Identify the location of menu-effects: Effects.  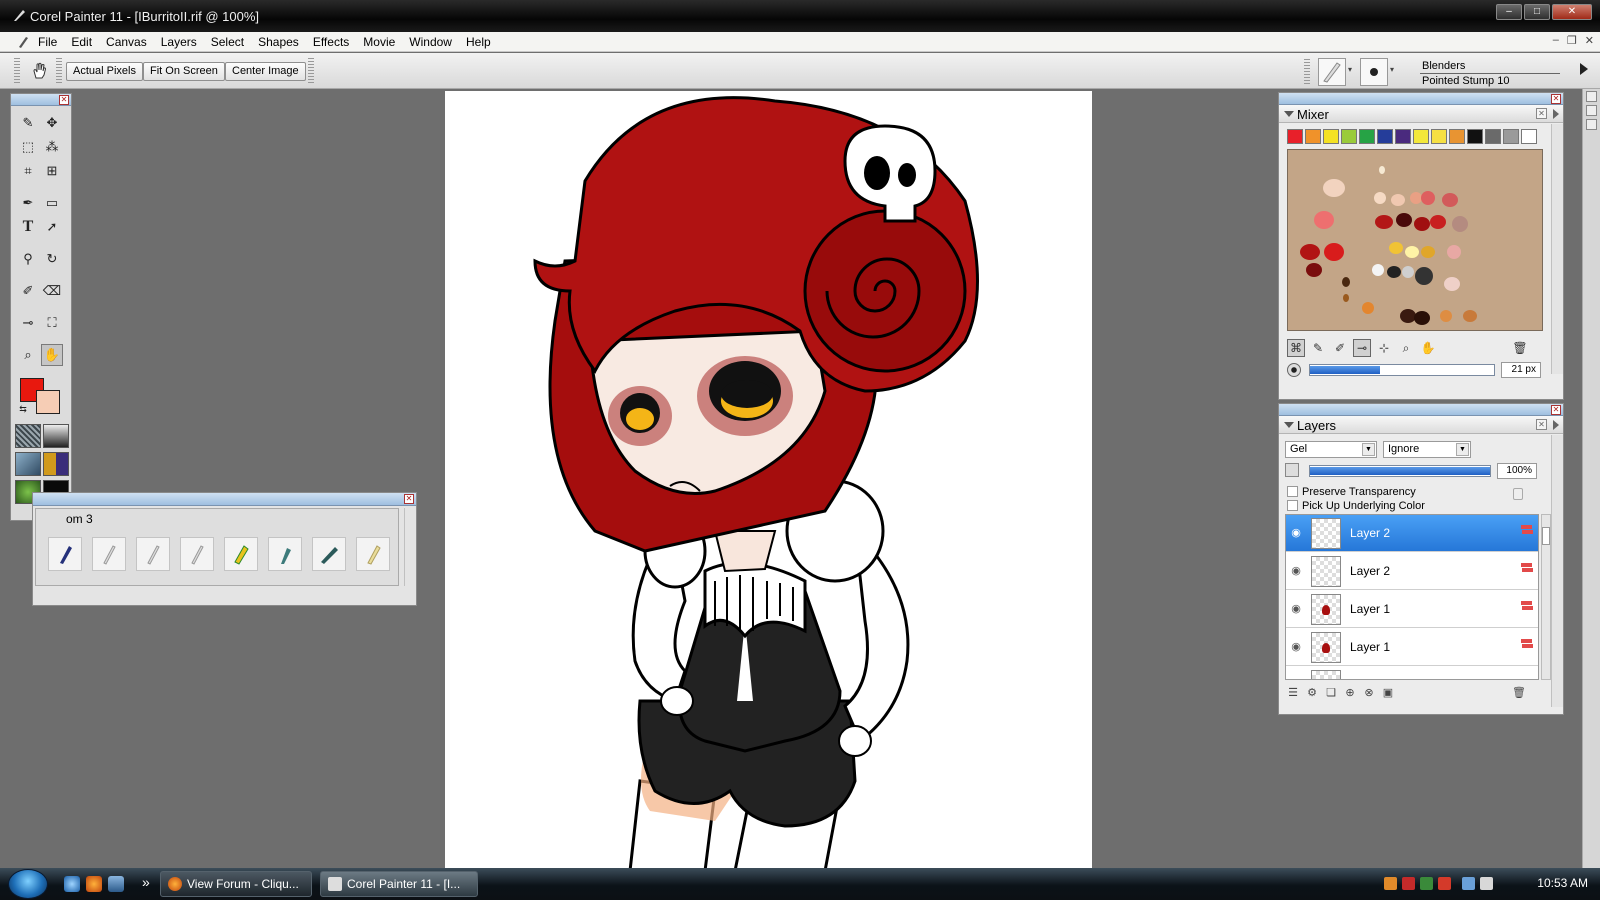
(331, 42).